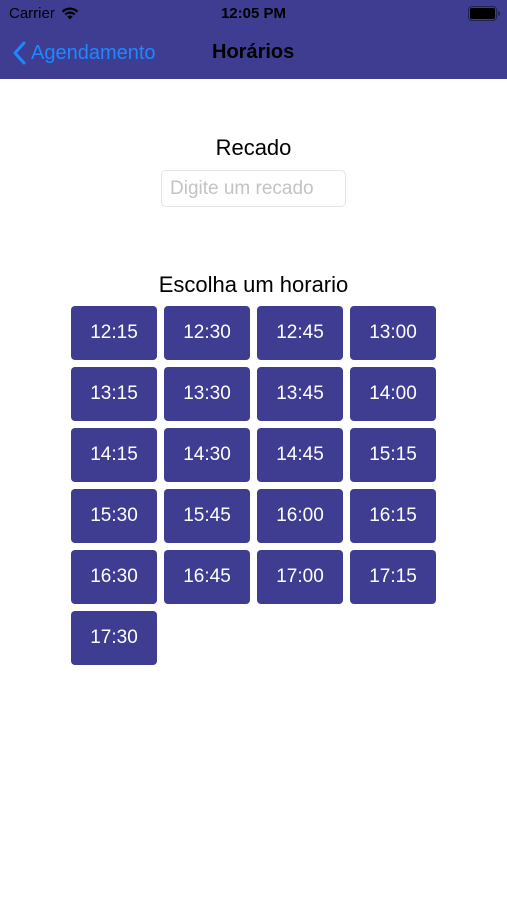  Describe the element at coordinates (114, 455) in the screenshot. I see `time-slot-button: 14:15` at that location.